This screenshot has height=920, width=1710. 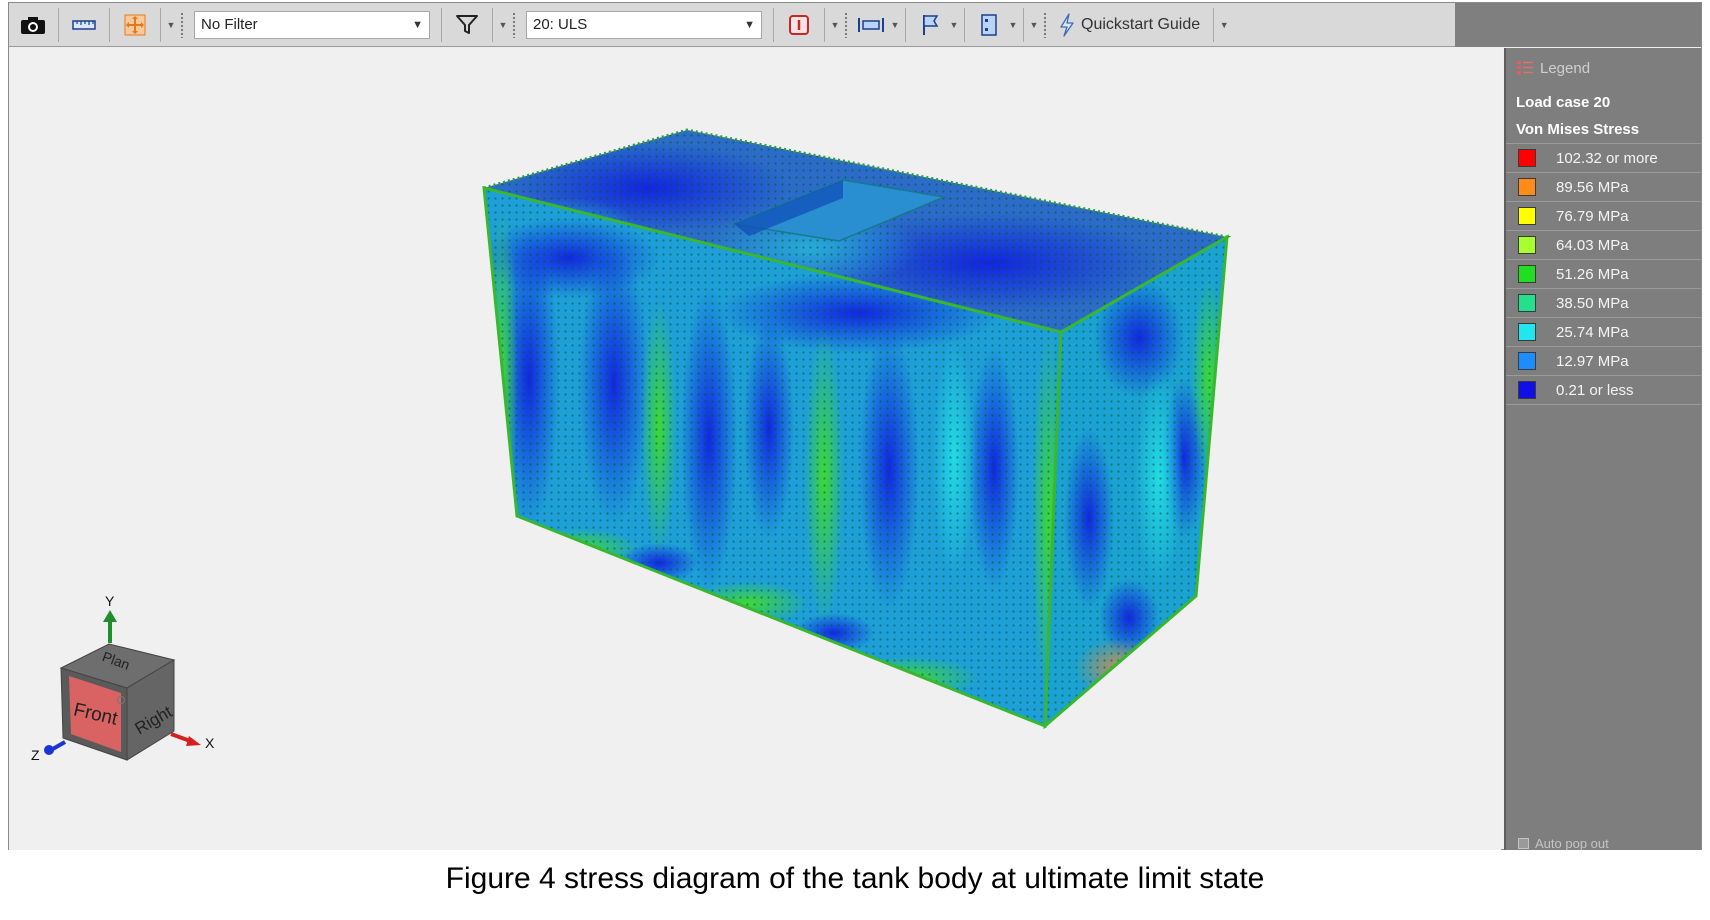 What do you see at coordinates (1603, 68) in the screenshot?
I see `legend-header: Legend` at bounding box center [1603, 68].